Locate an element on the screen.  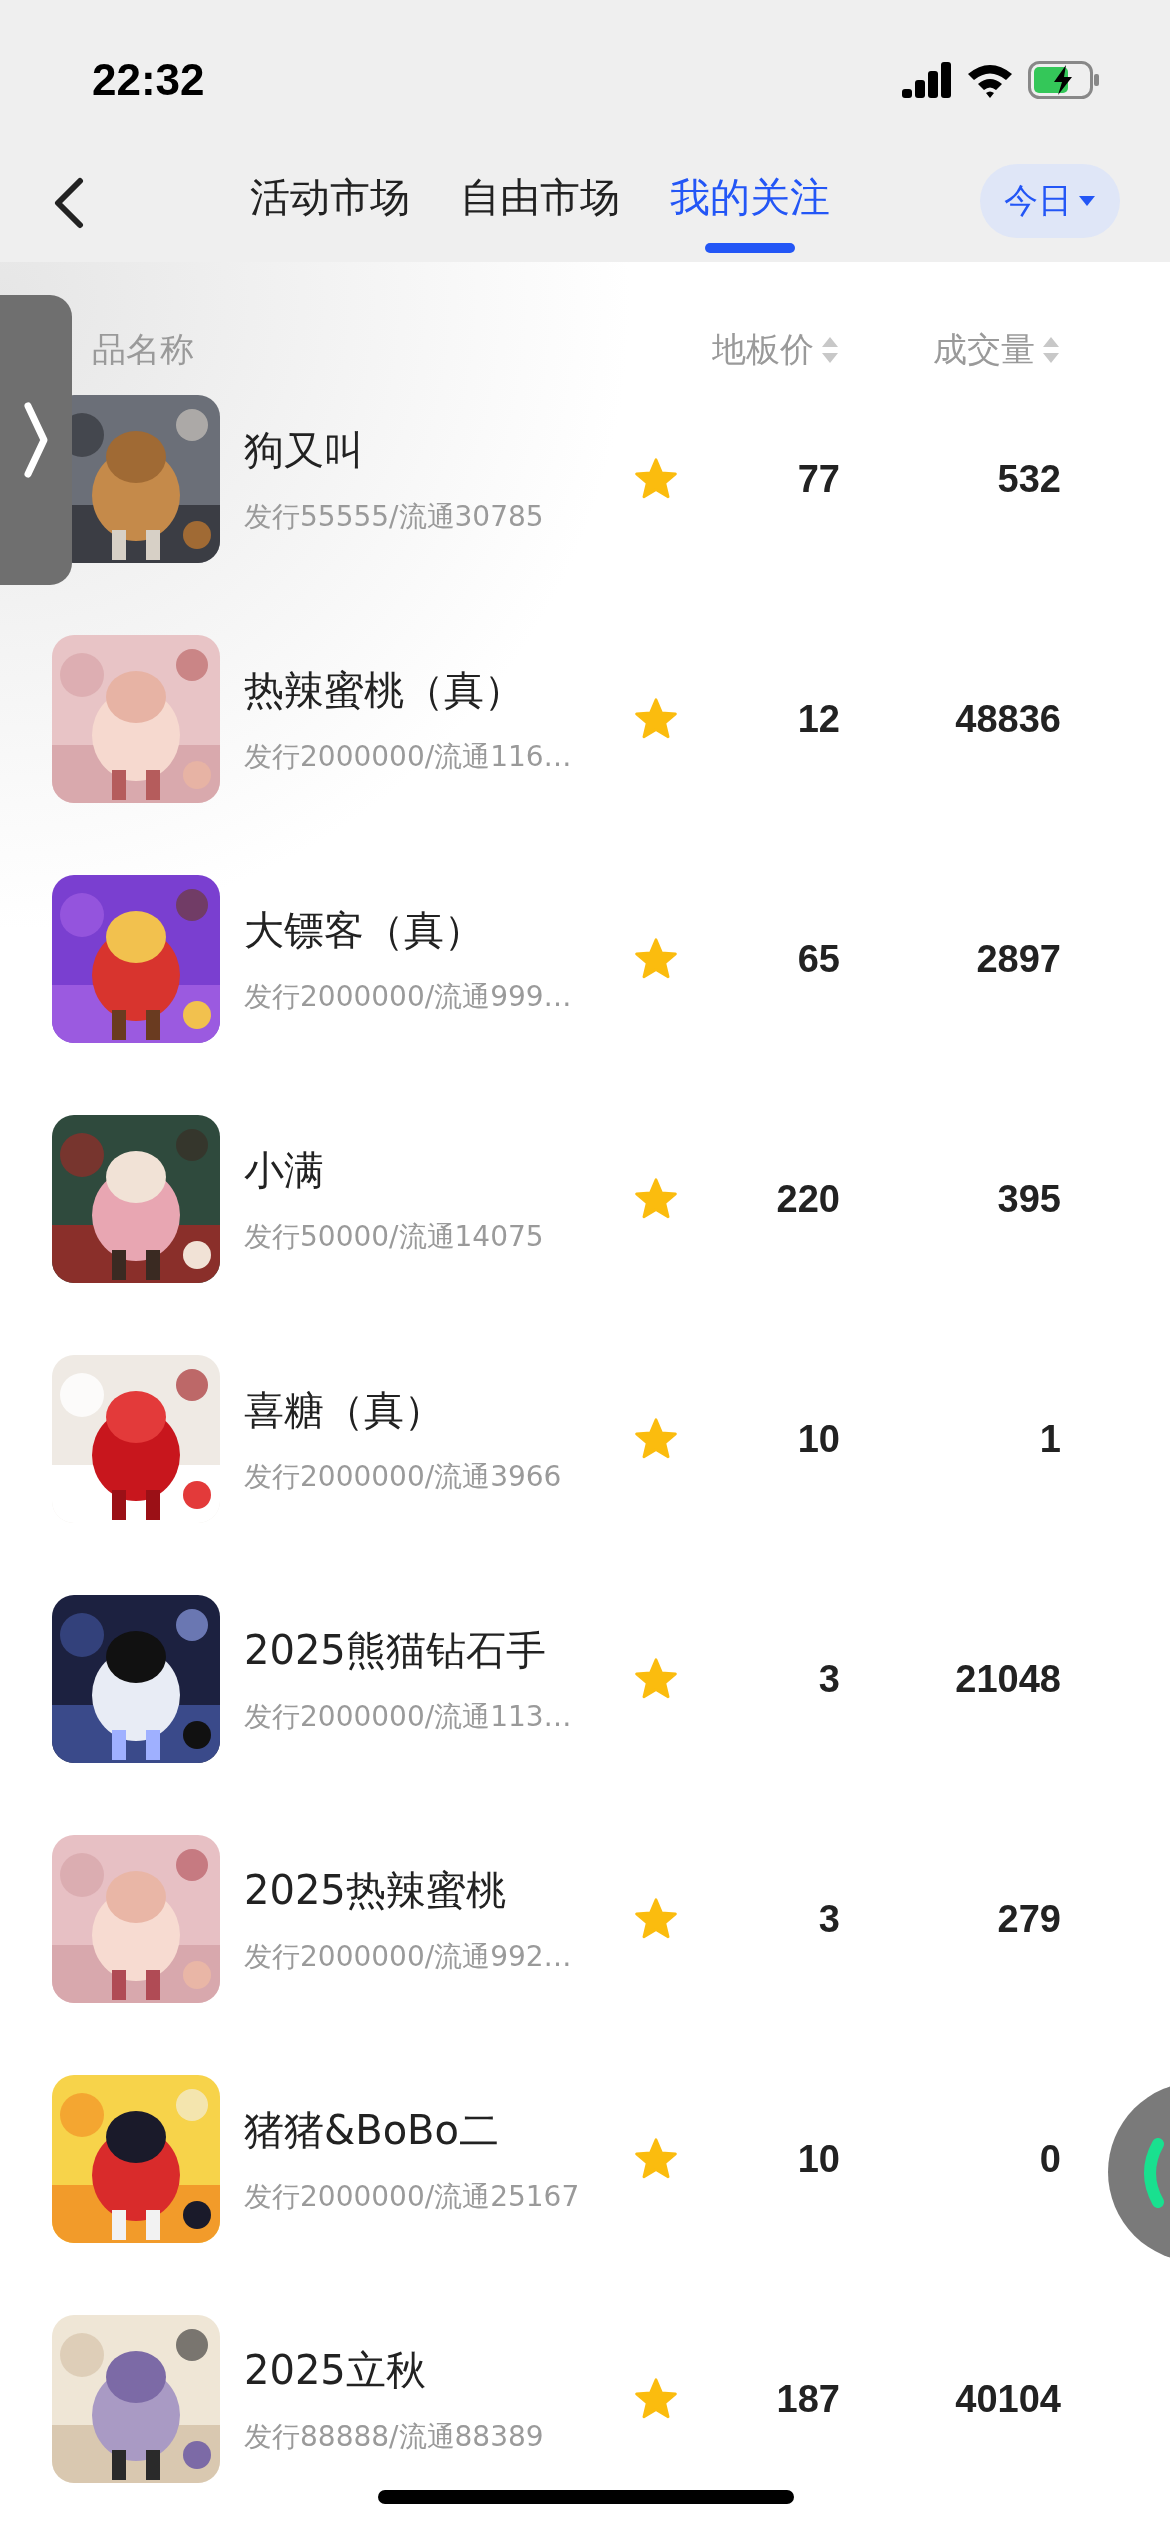
supply-text: 发行55555/流通30785 is located at coordinates (394, 516).